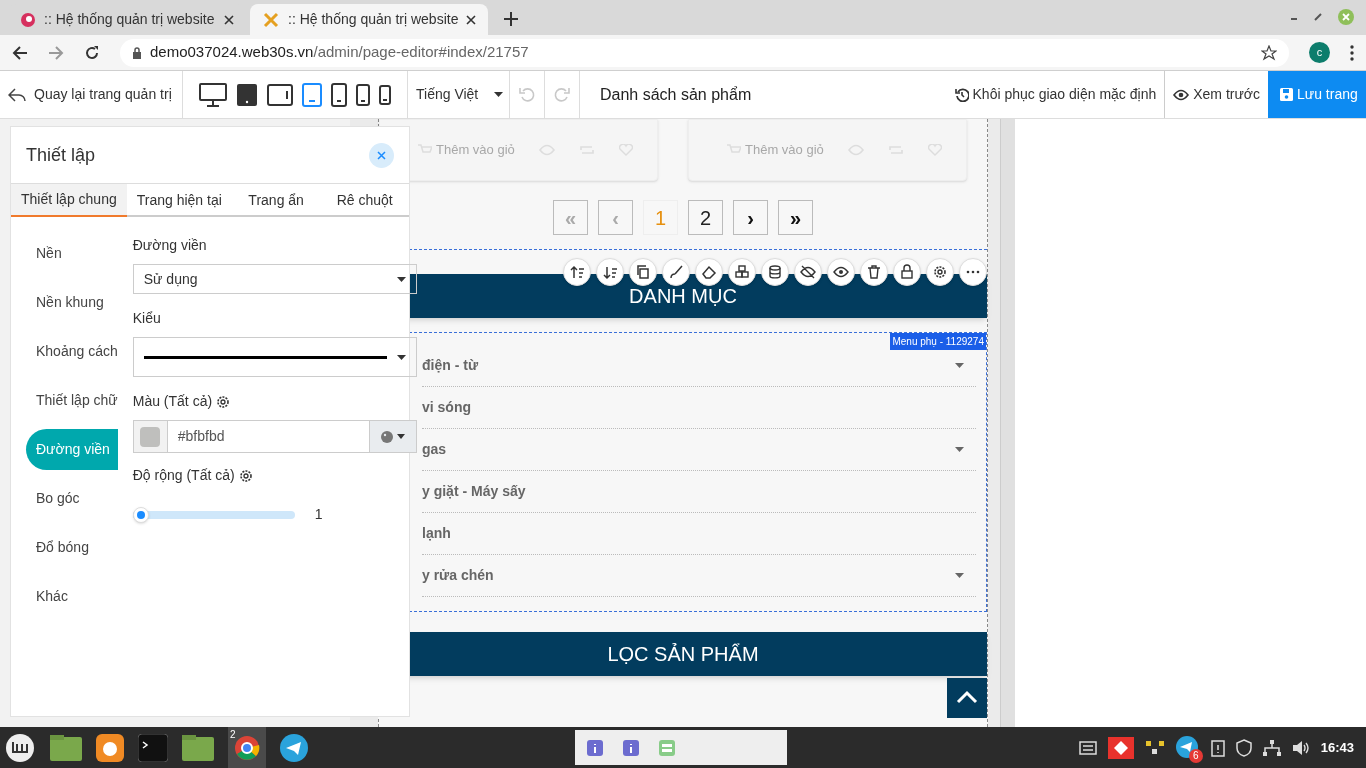 This screenshot has width=1366, height=768. What do you see at coordinates (795, 217) in the screenshot?
I see `pagination-arrow-button: »` at bounding box center [795, 217].